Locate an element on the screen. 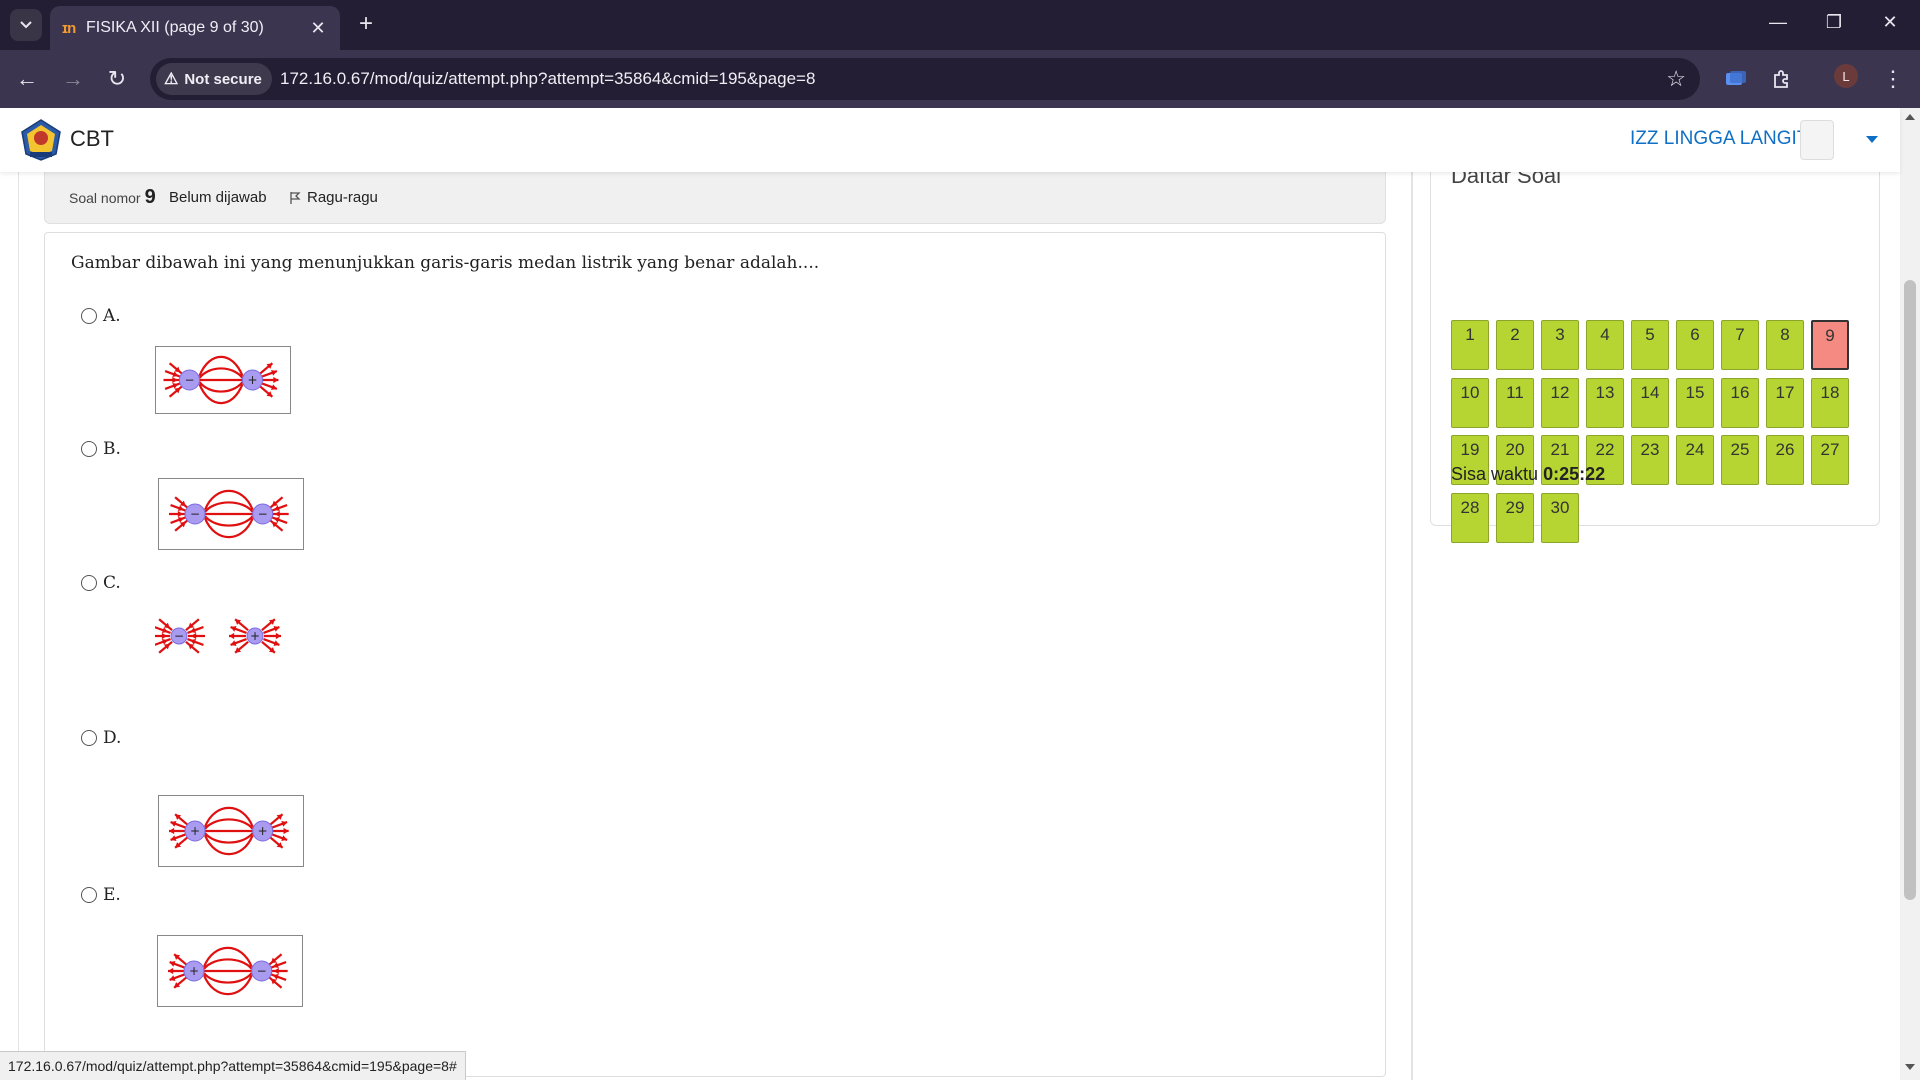 This screenshot has height=1080, width=1920. option-e-radio is located at coordinates (89, 895).